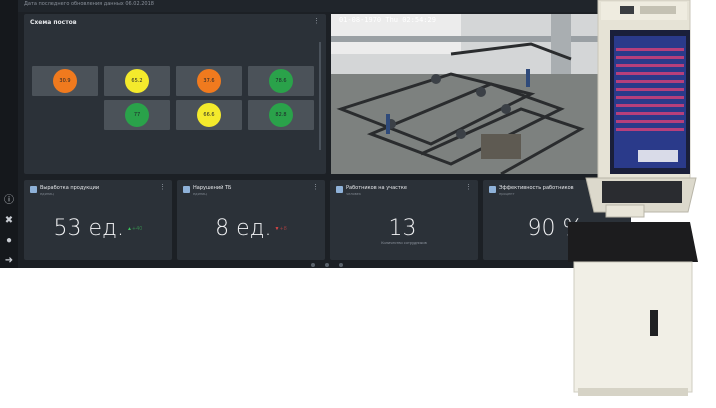  Describe the element at coordinates (387, 20) in the screenshot. I see `camera-timestamp: 01-08-1970 Thu 02:54:29` at that location.